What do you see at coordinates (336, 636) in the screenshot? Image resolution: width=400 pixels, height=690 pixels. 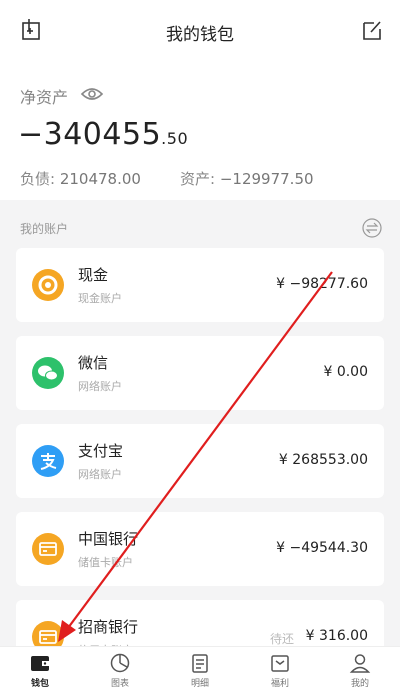 I see `account-amount: ¥ 316.00` at bounding box center [336, 636].